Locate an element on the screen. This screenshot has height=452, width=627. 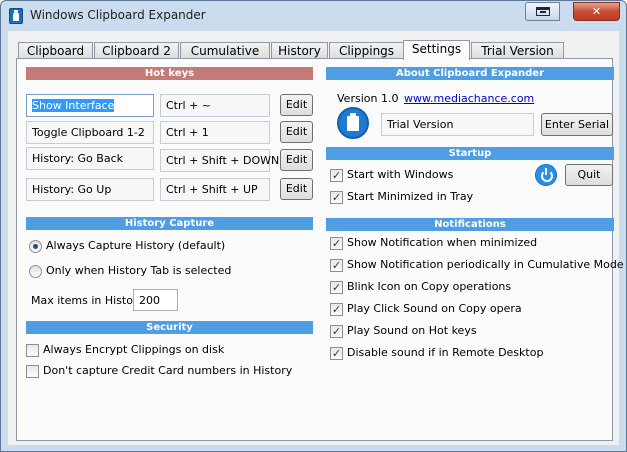
close-button: ✕ is located at coordinates (596, 11).